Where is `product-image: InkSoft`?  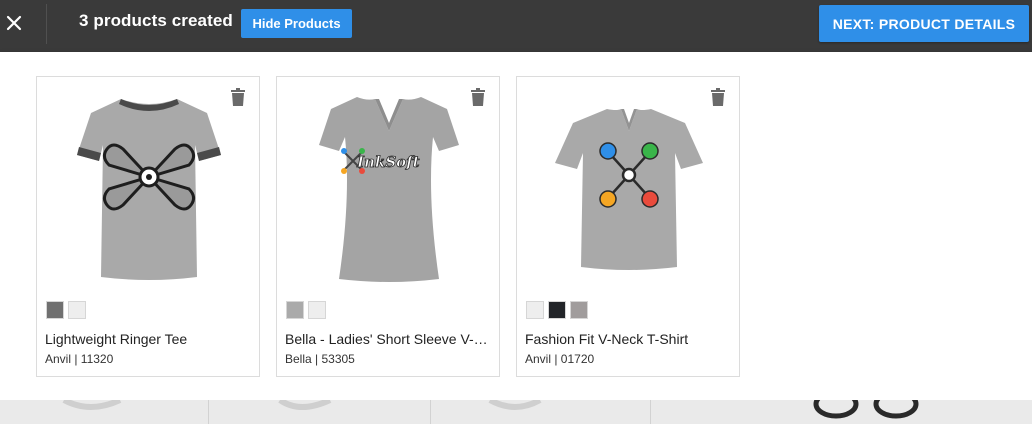 product-image: InkSoft is located at coordinates (389, 189).